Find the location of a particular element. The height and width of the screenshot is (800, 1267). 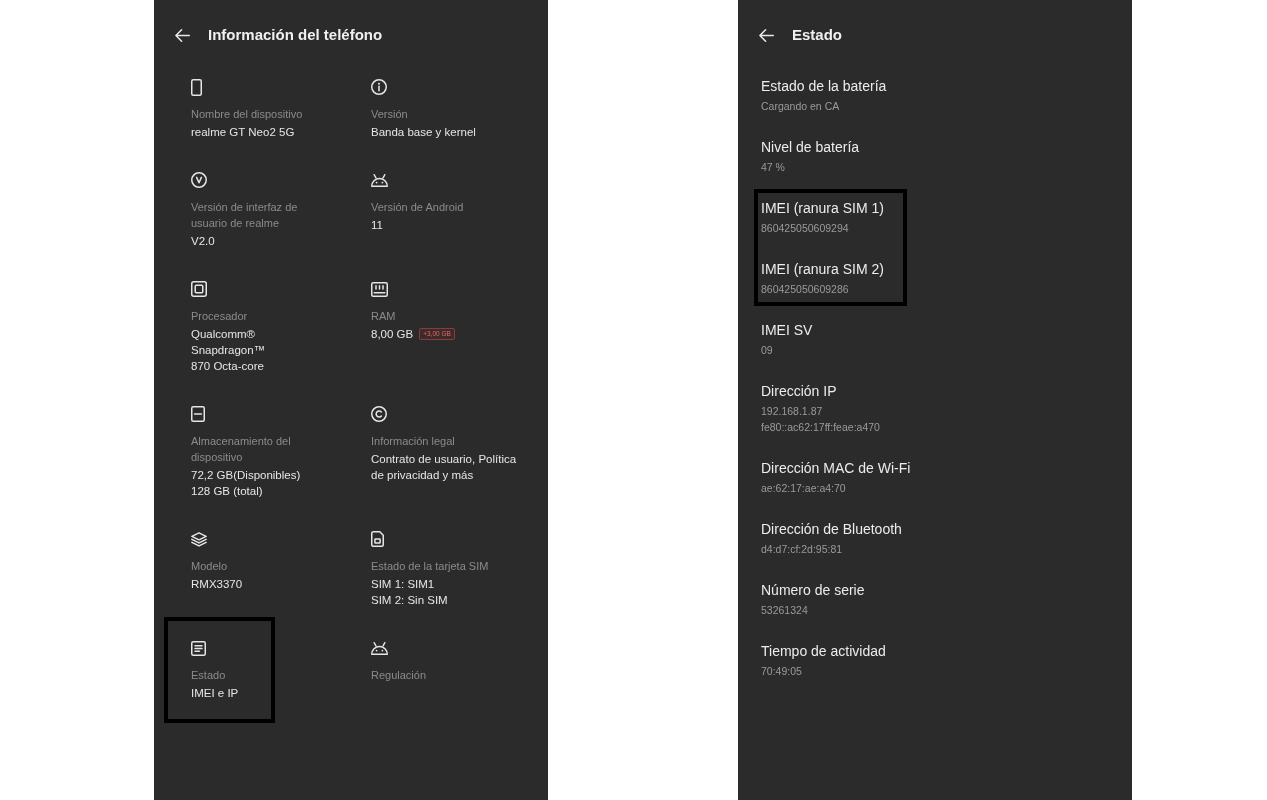

item-label: Almacenamiento del dispositivo is located at coordinates (241, 449).